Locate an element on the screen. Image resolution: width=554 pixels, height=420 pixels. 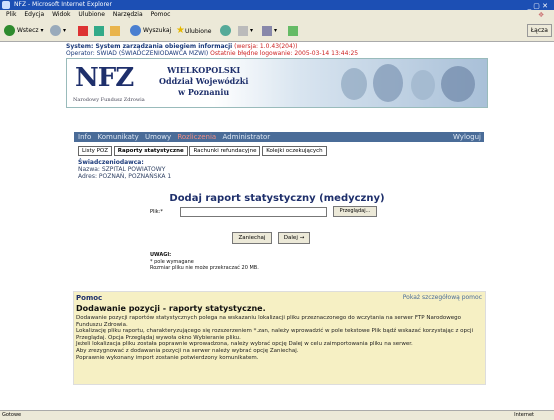
forward-button: ▾ is located at coordinates (58, 30).